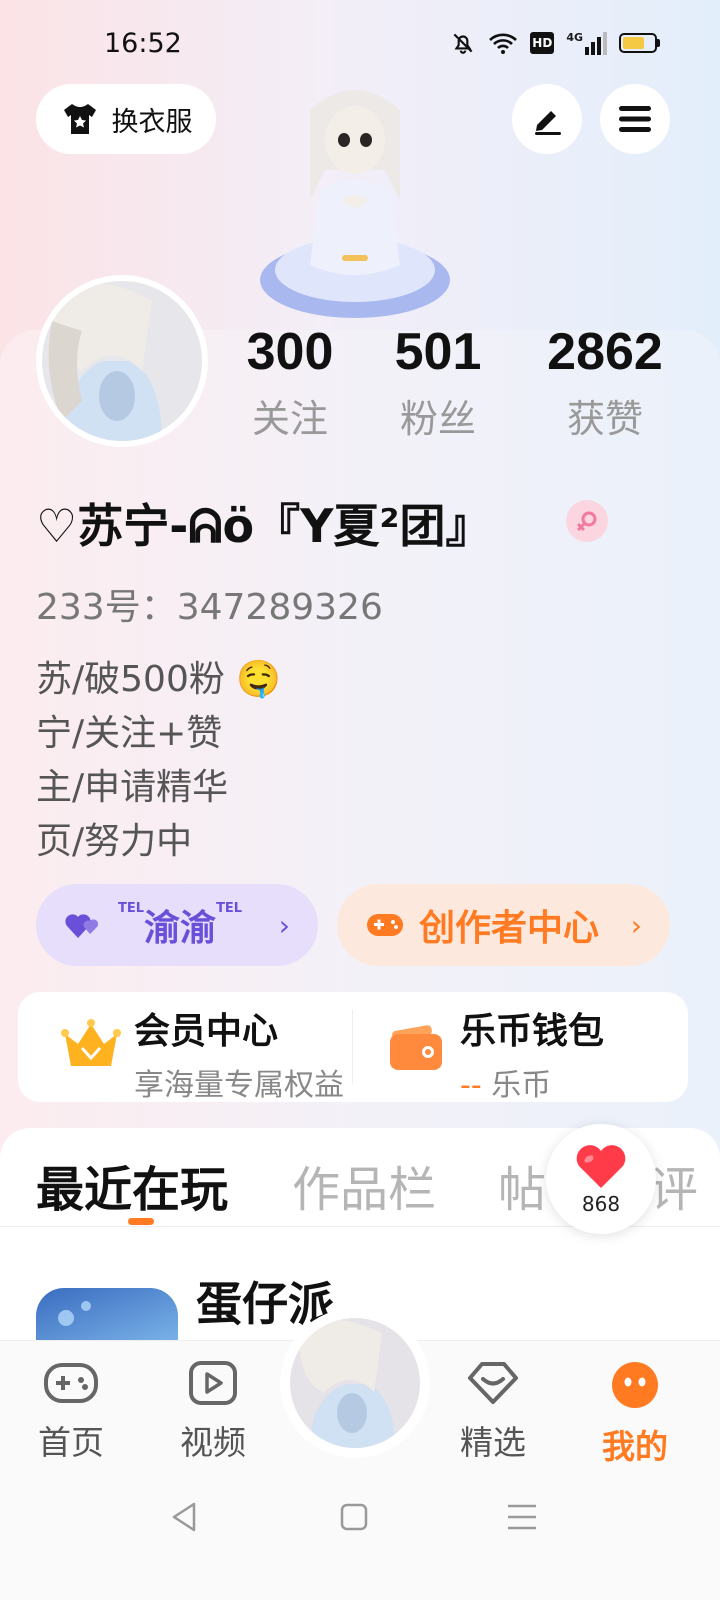 Image resolution: width=720 pixels, height=1600 pixels. What do you see at coordinates (213, 1412) in the screenshot?
I see `nav-video: 视频` at bounding box center [213, 1412].